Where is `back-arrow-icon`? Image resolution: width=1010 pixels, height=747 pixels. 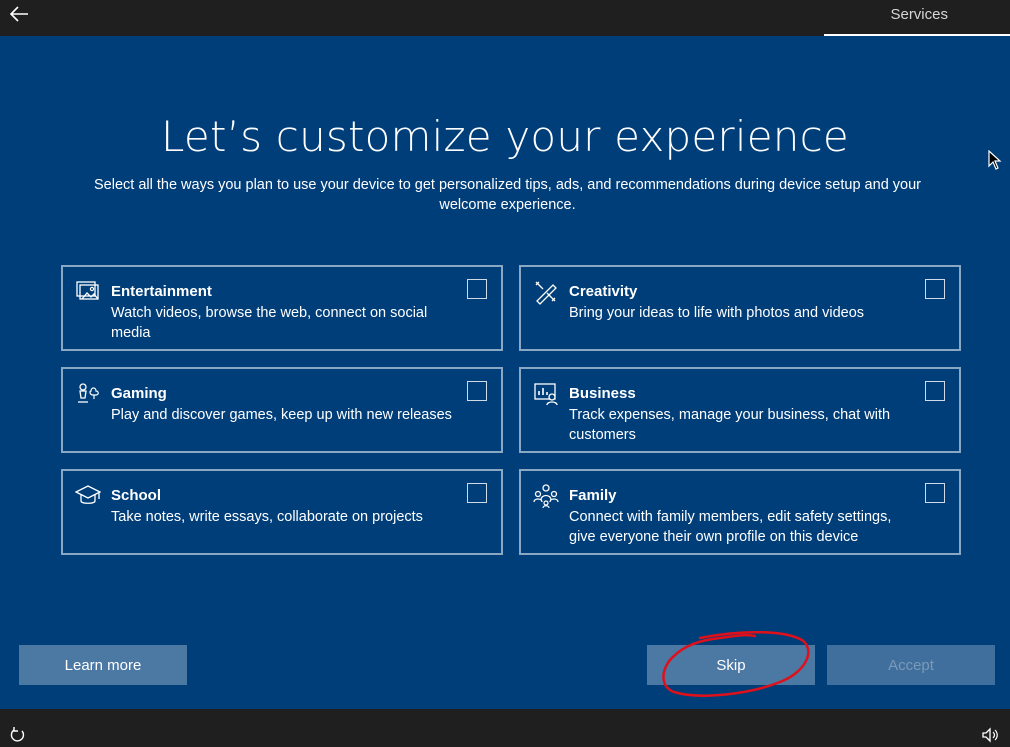 back-arrow-icon is located at coordinates (18, 14).